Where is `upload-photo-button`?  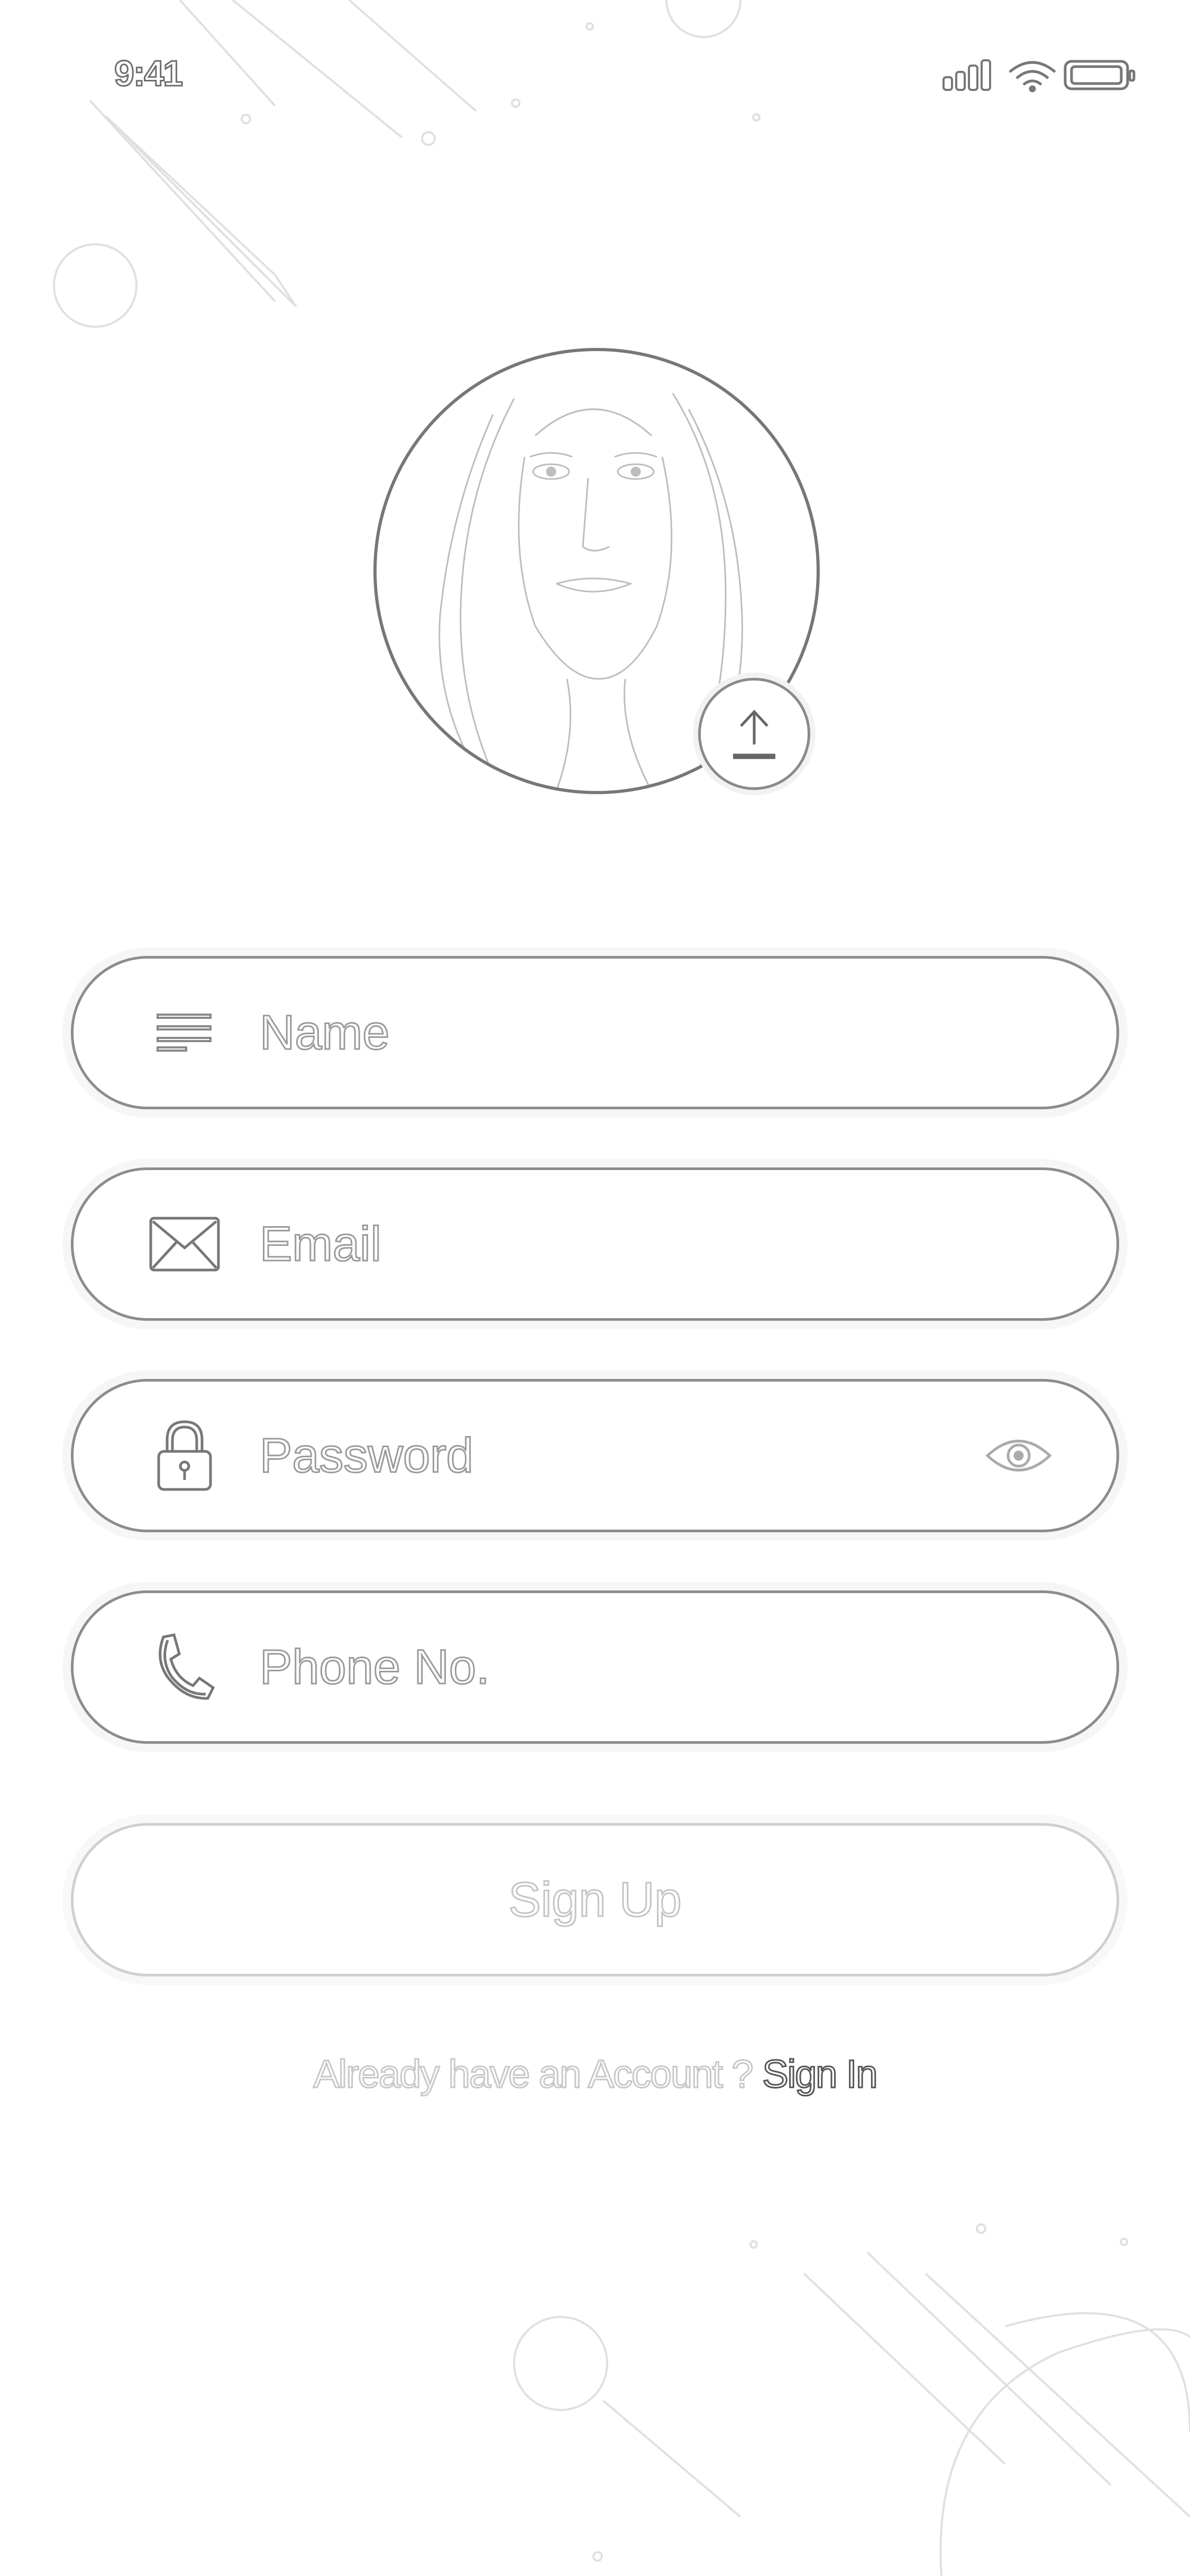
upload-photo-button is located at coordinates (754, 734).